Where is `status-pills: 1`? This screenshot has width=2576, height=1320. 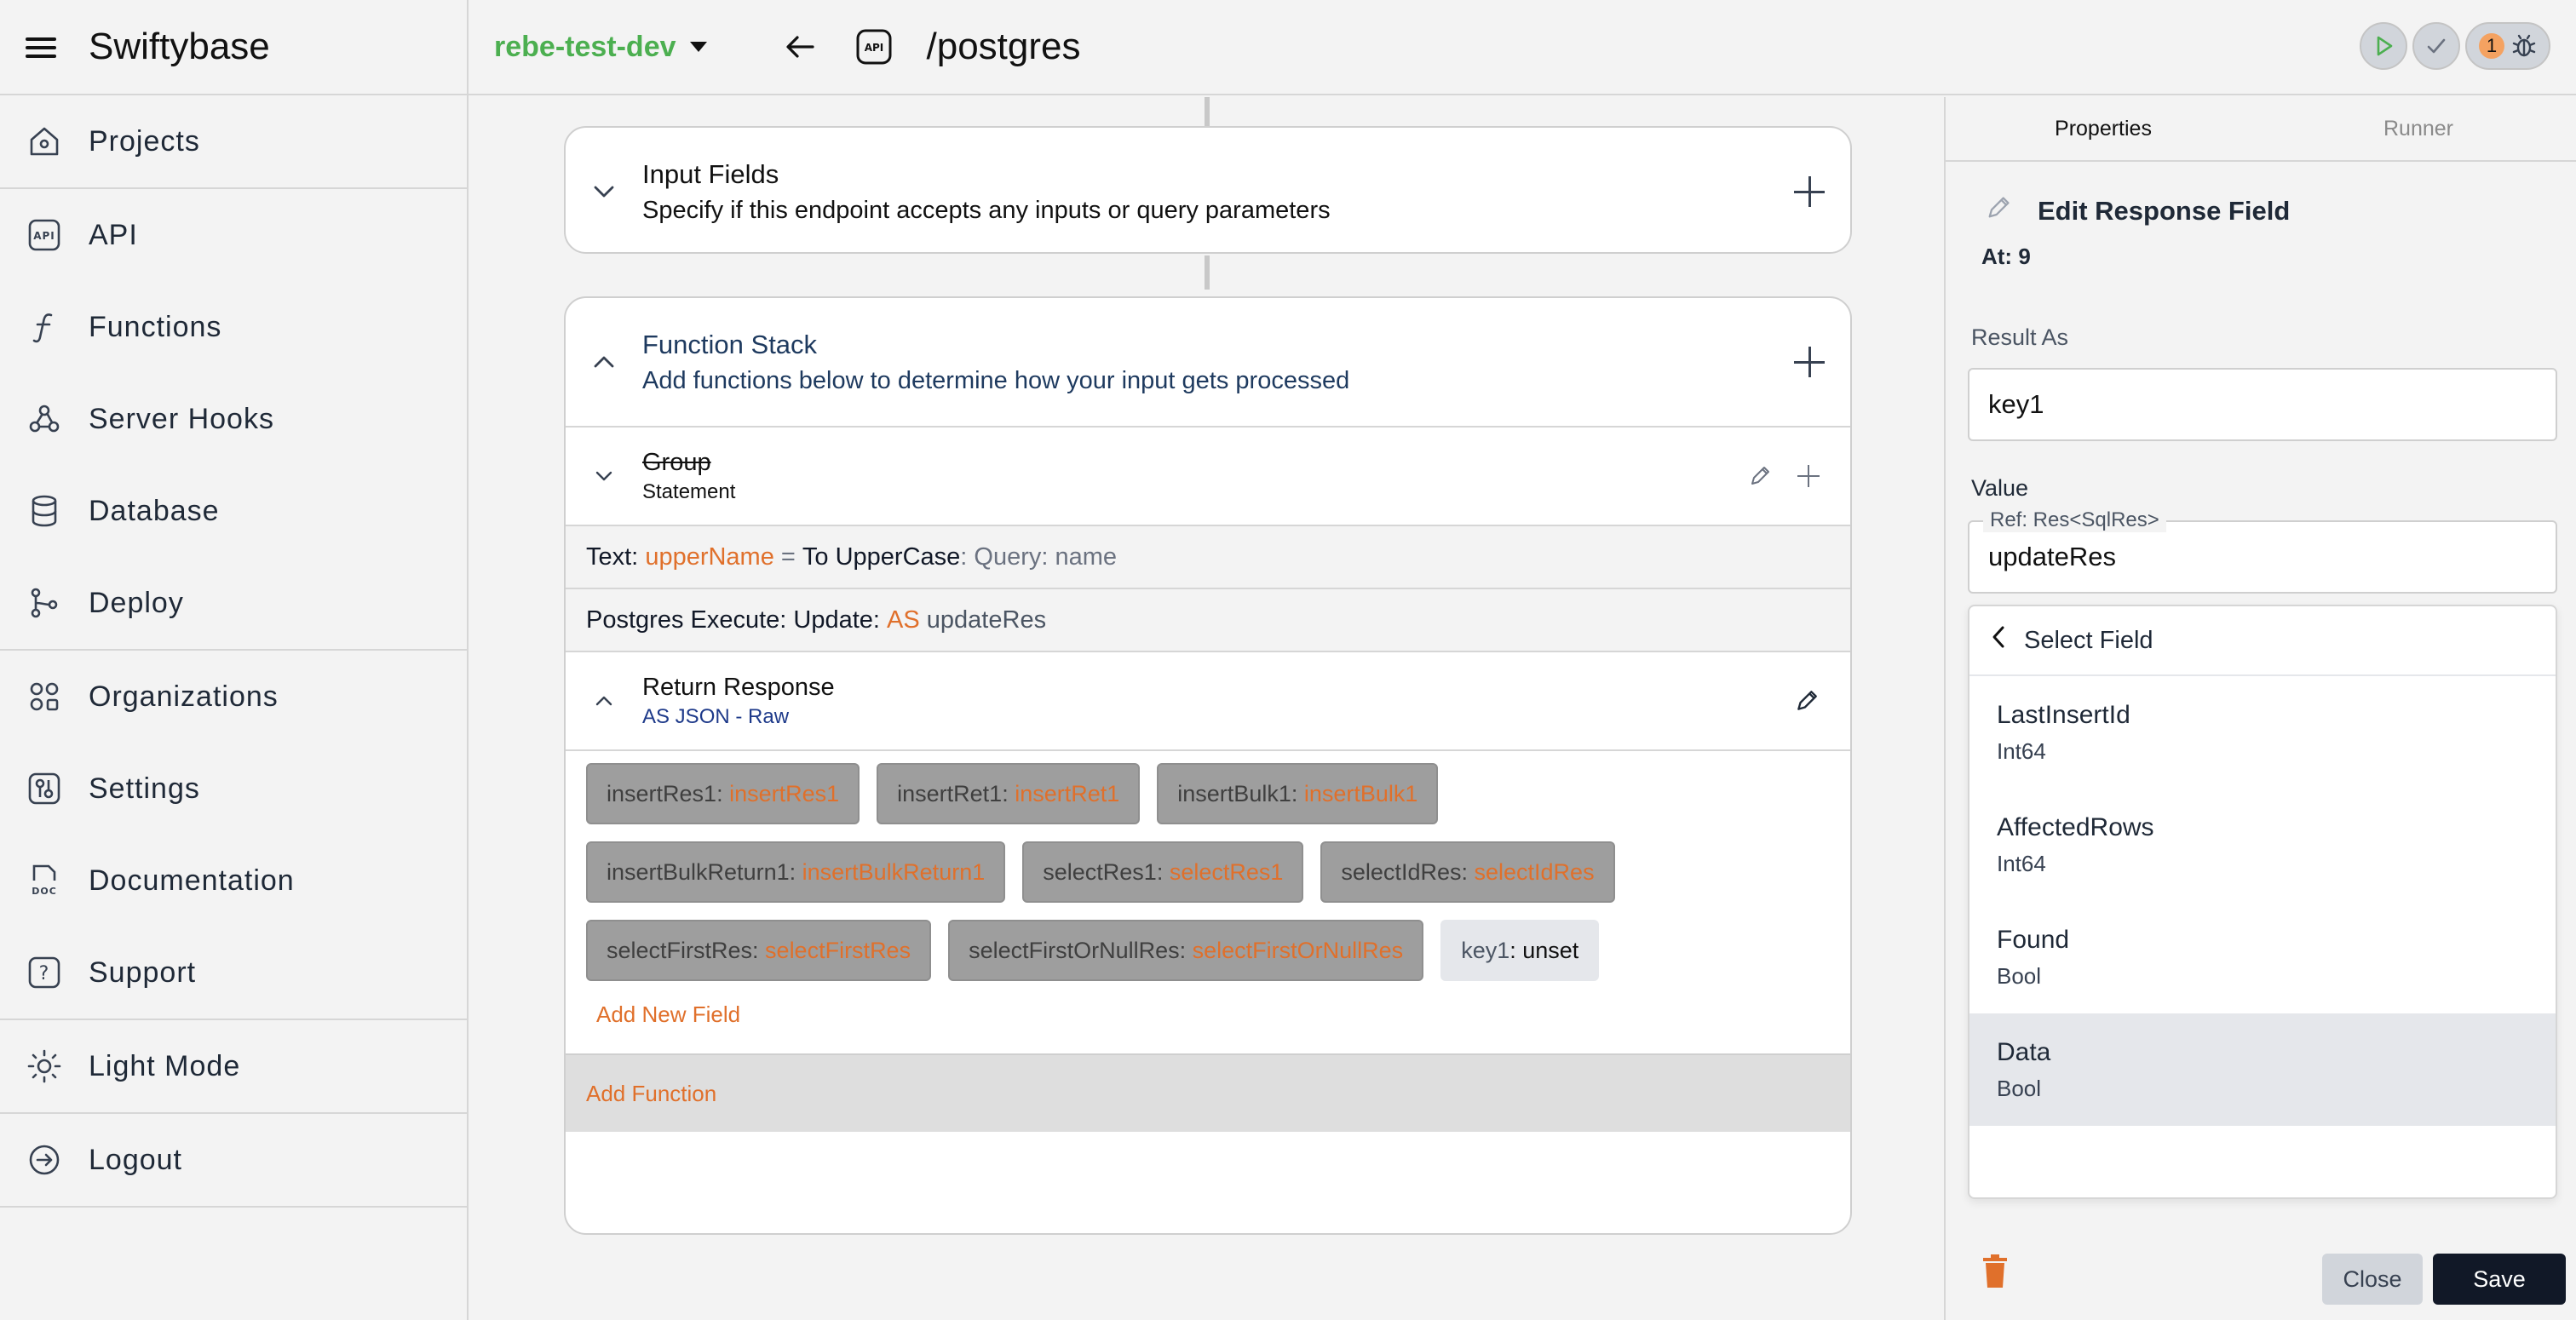
status-pills: 1 is located at coordinates (2455, 46).